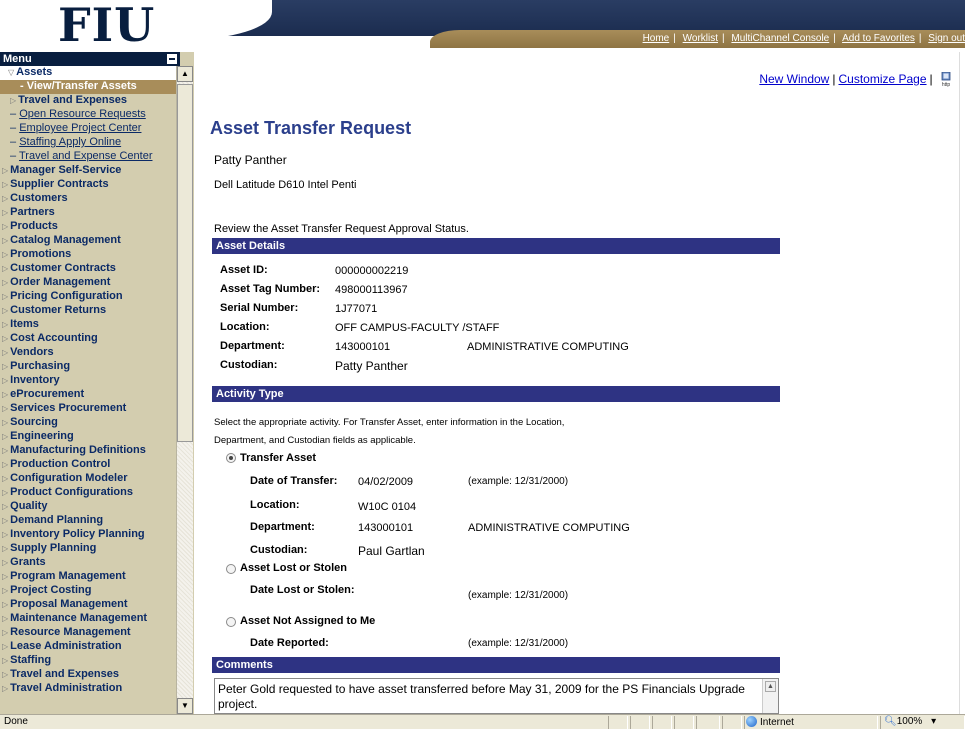 This screenshot has width=965, height=729. I want to click on menu-item-travel-and-expense-center: – Travel and Expense Center, so click(88, 157).